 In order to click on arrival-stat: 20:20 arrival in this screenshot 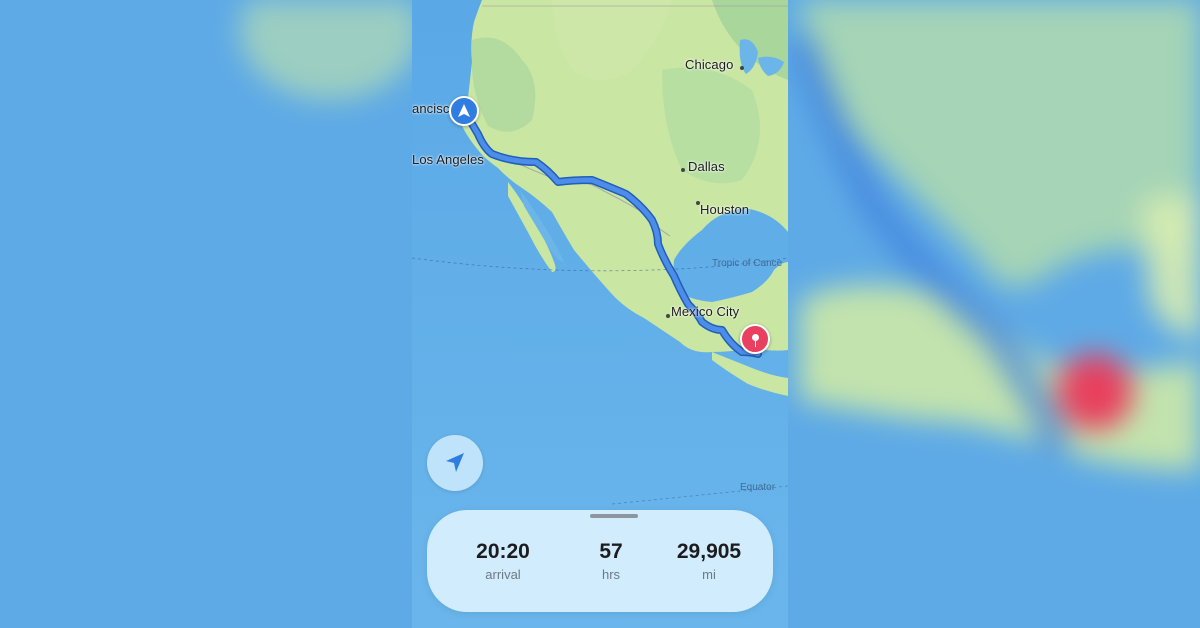, I will do `click(503, 561)`.